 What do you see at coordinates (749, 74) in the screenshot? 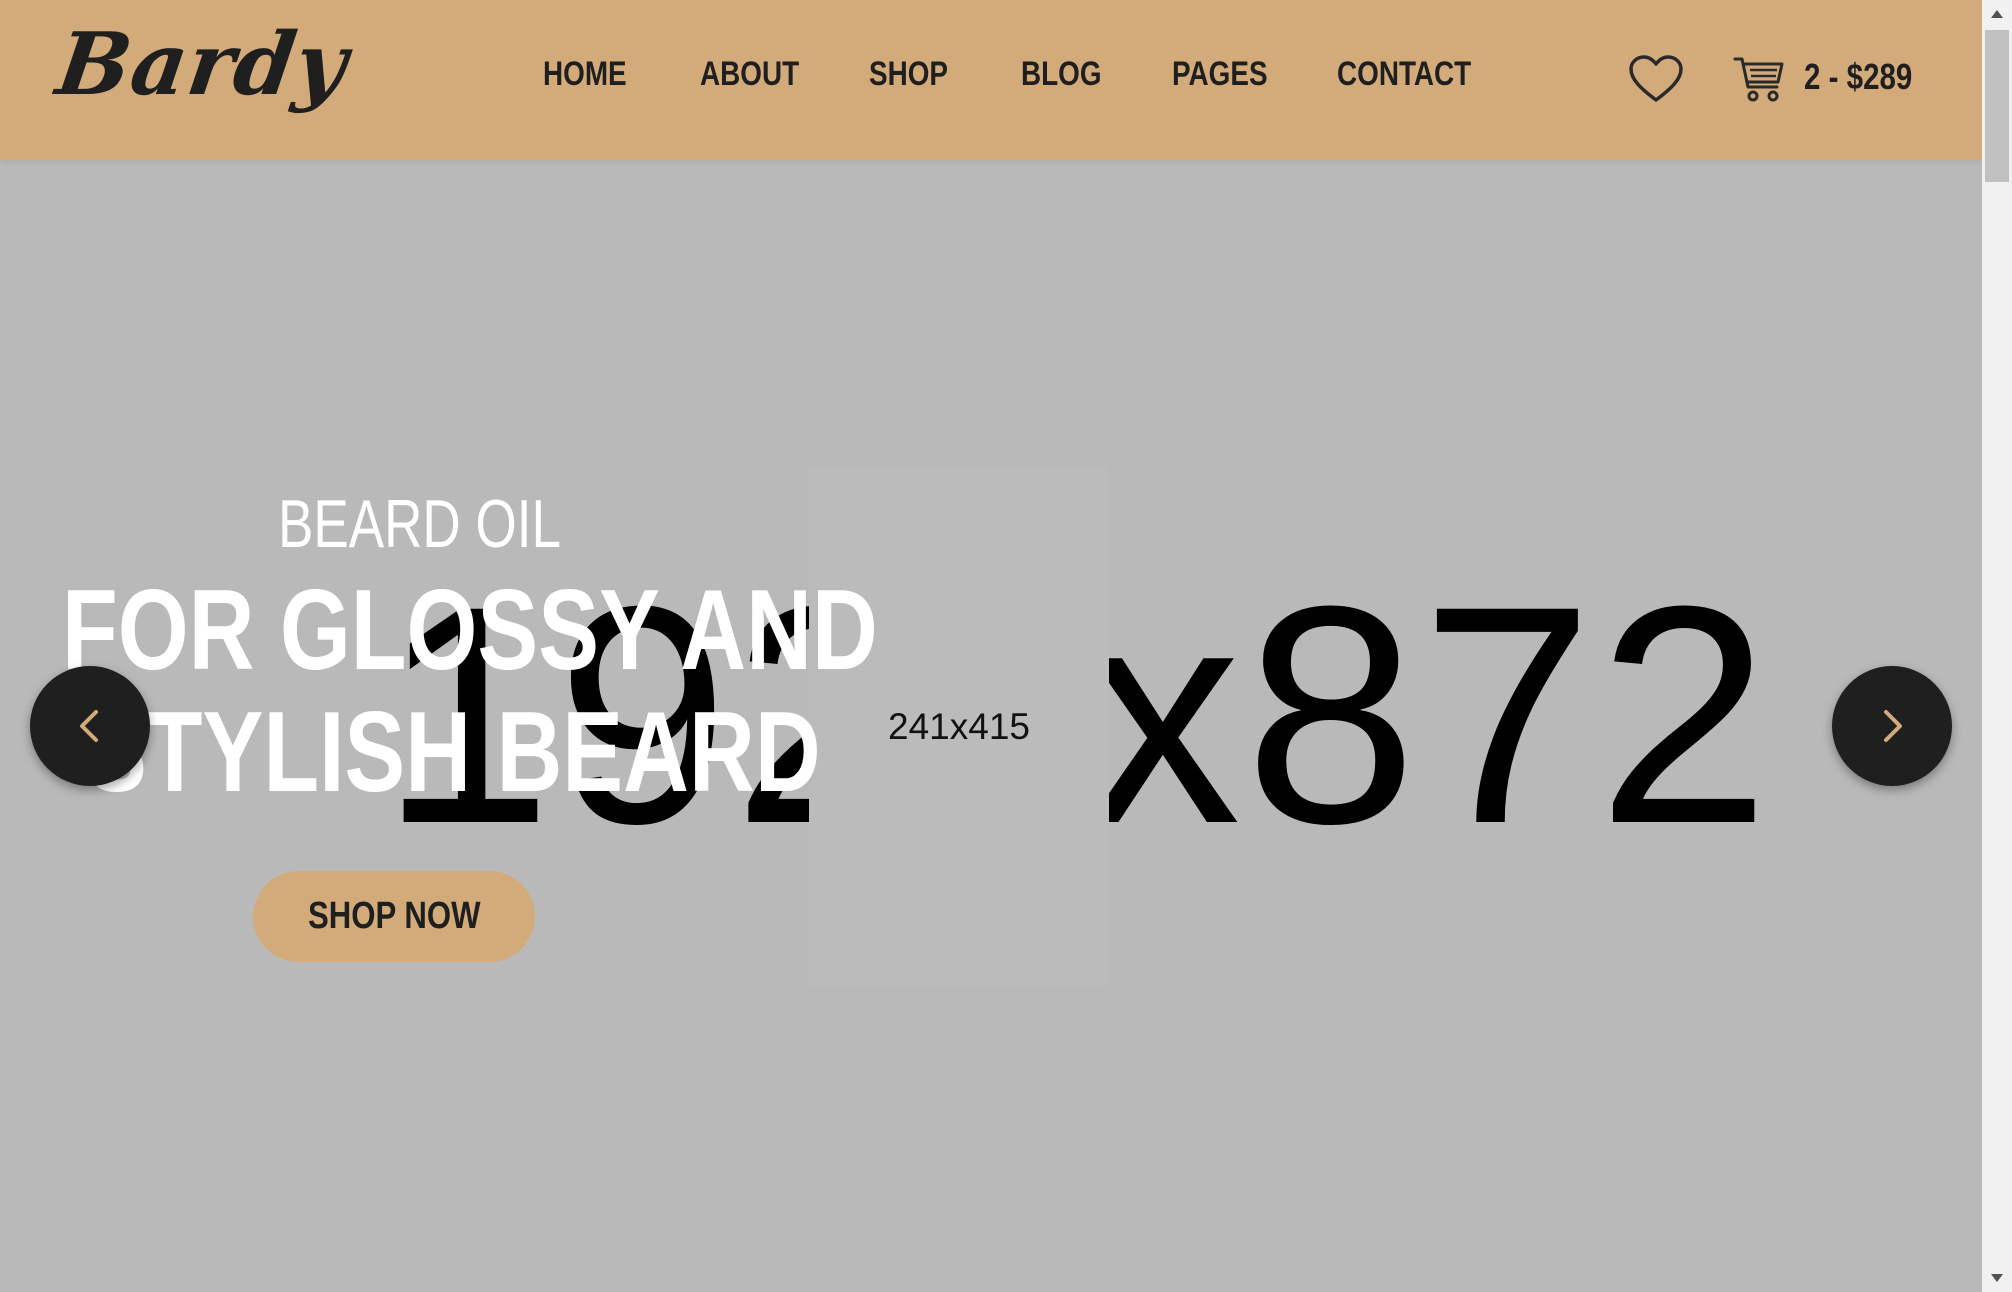
I see `nav-item-about: ABOUT` at bounding box center [749, 74].